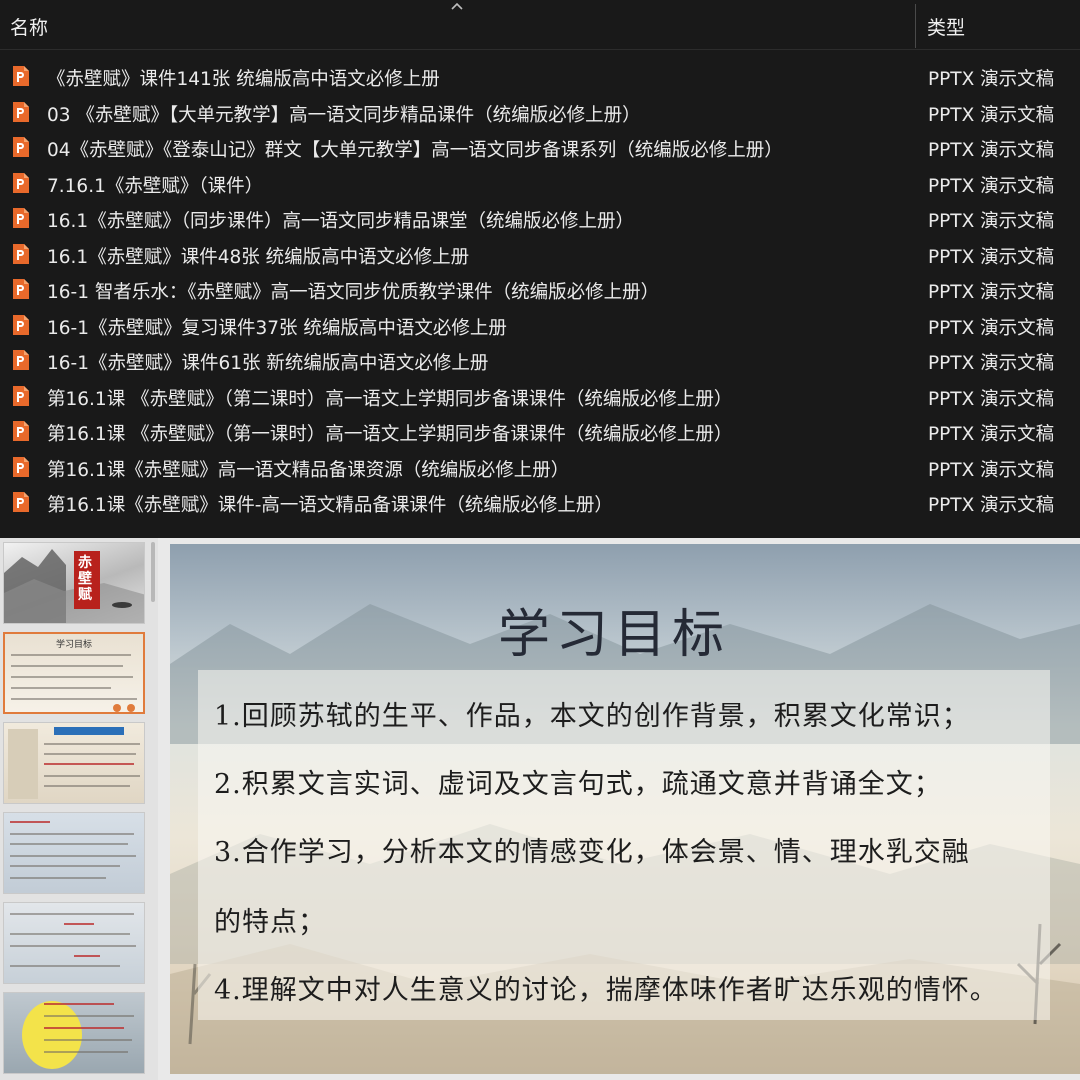 This screenshot has height=1080, width=1080. Describe the element at coordinates (946, 26) in the screenshot. I see `column-header-type: 类型` at that location.